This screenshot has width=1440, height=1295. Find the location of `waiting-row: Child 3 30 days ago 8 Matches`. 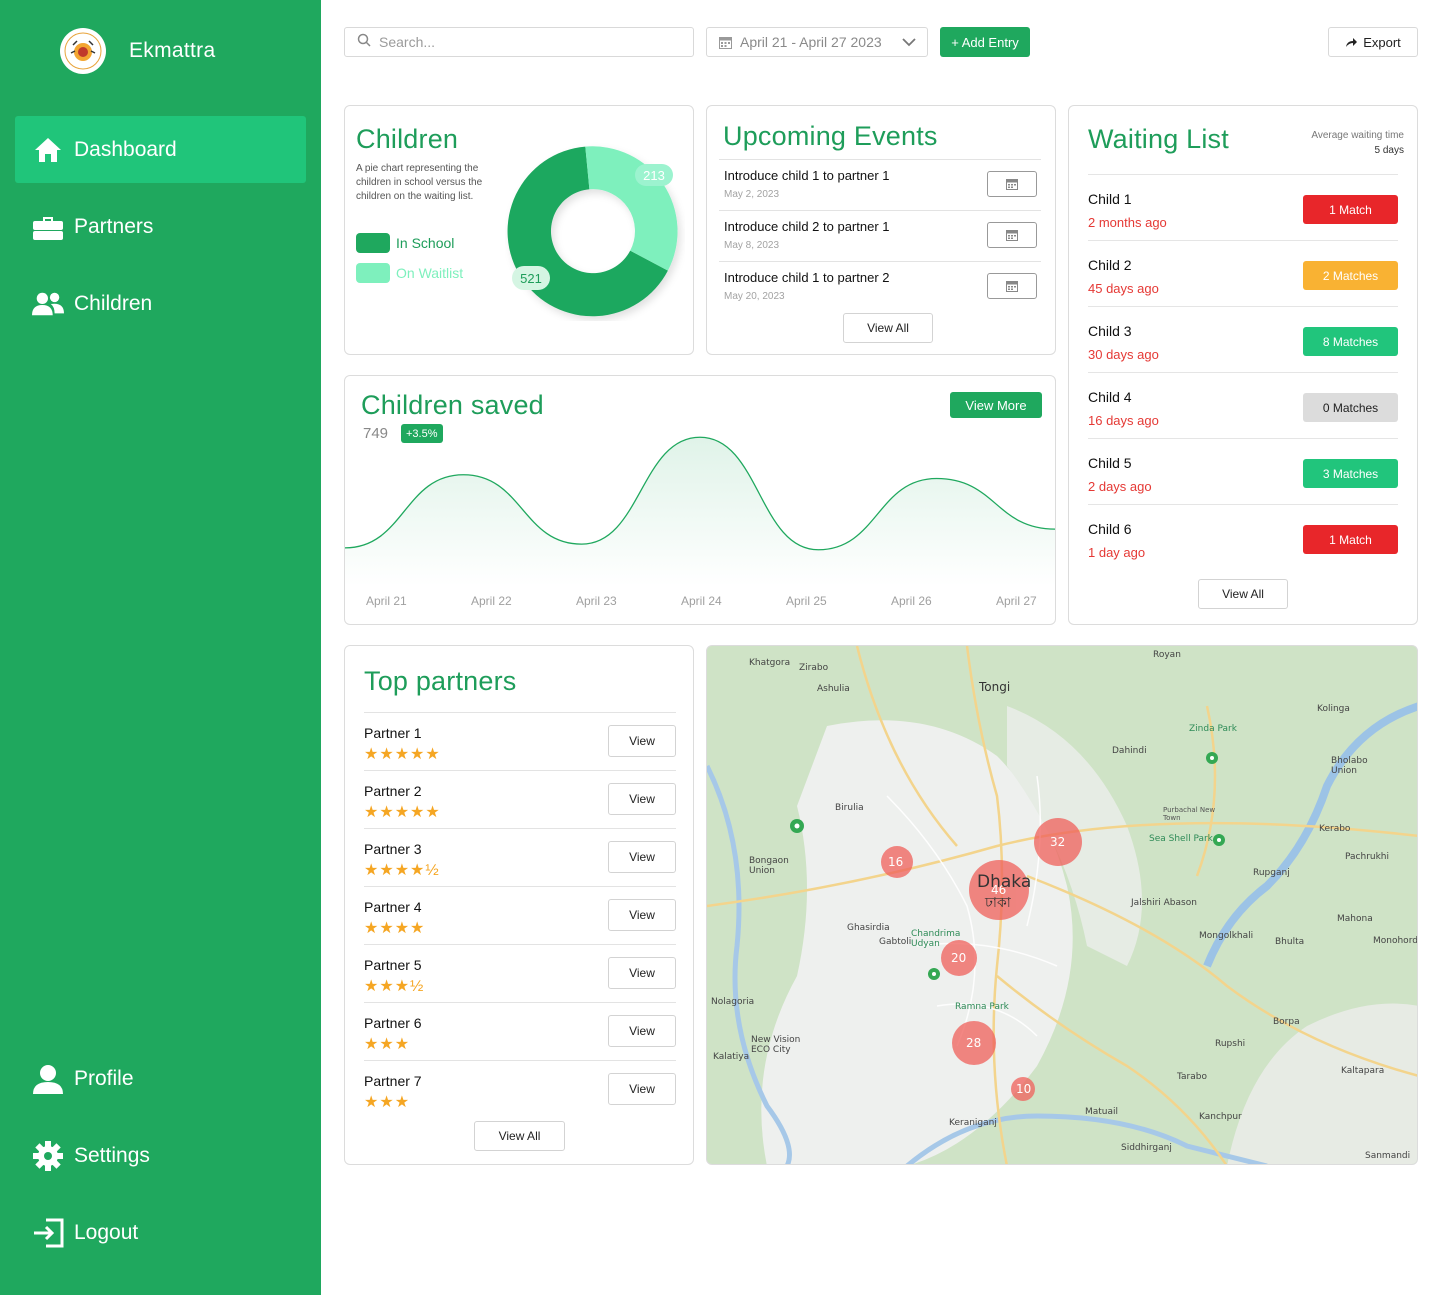

waiting-row: Child 3 30 days ago 8 Matches is located at coordinates (1243, 339).